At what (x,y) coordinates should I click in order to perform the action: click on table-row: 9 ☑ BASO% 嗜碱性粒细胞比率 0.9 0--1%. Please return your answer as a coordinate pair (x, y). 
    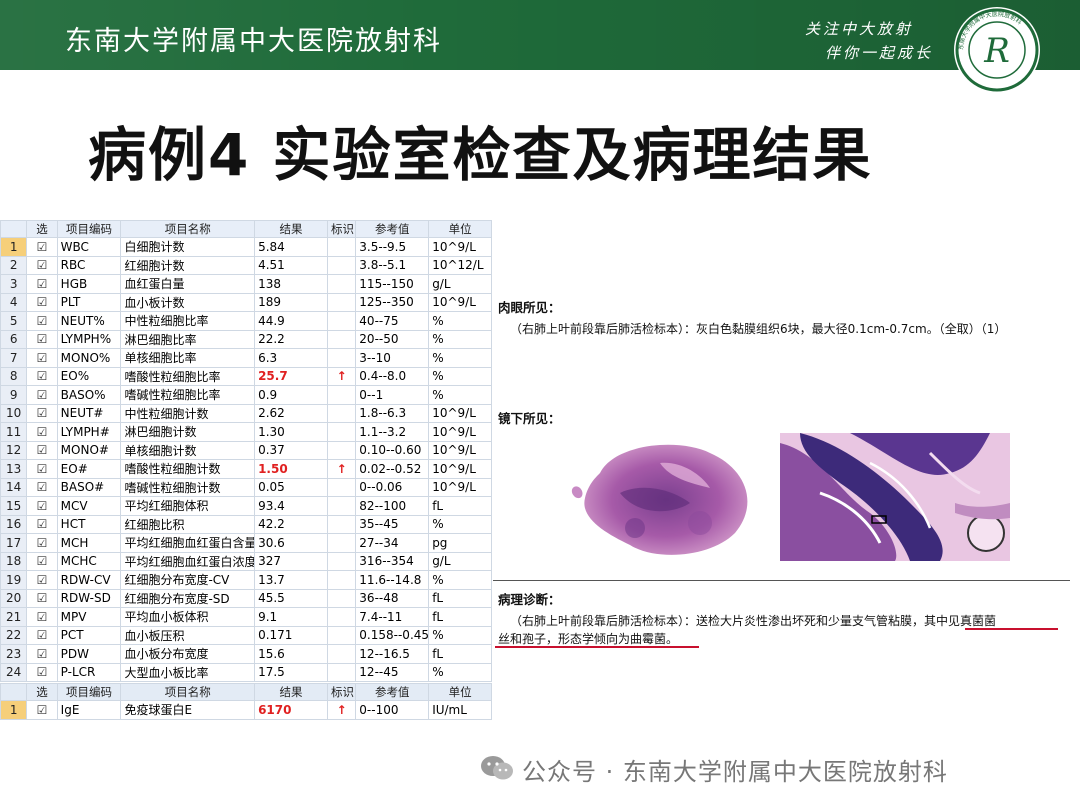
    Looking at the image, I should click on (246, 395).